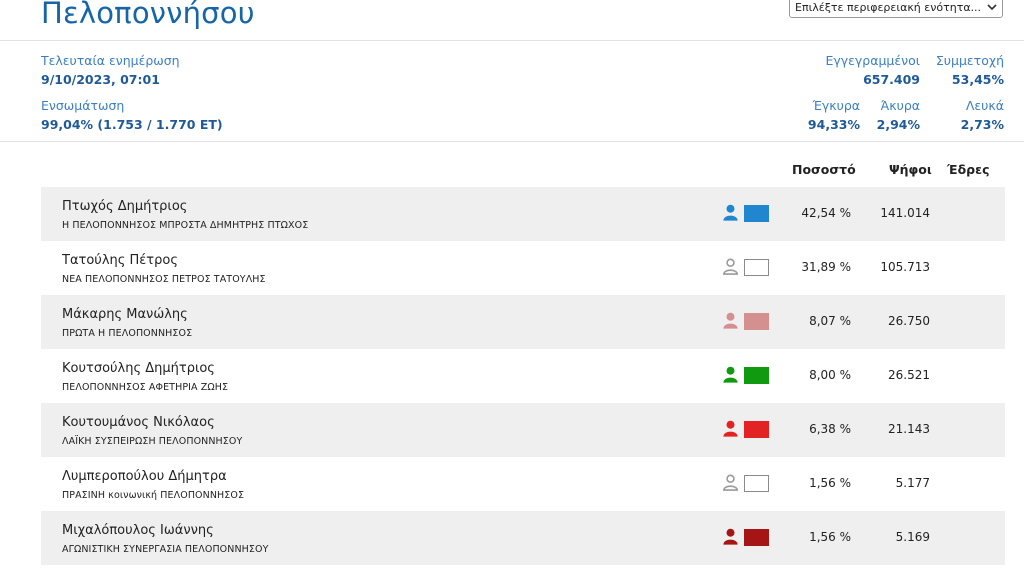 The image size is (1024, 568). Describe the element at coordinates (164, 279) in the screenshot. I see `party-name: ΝΕΑ ΠΕΛΟΠΟΝΝΗΣΟΣ ΠΕΤΡΟΣ ΤΑΤΟΥΛΗΣ` at that location.